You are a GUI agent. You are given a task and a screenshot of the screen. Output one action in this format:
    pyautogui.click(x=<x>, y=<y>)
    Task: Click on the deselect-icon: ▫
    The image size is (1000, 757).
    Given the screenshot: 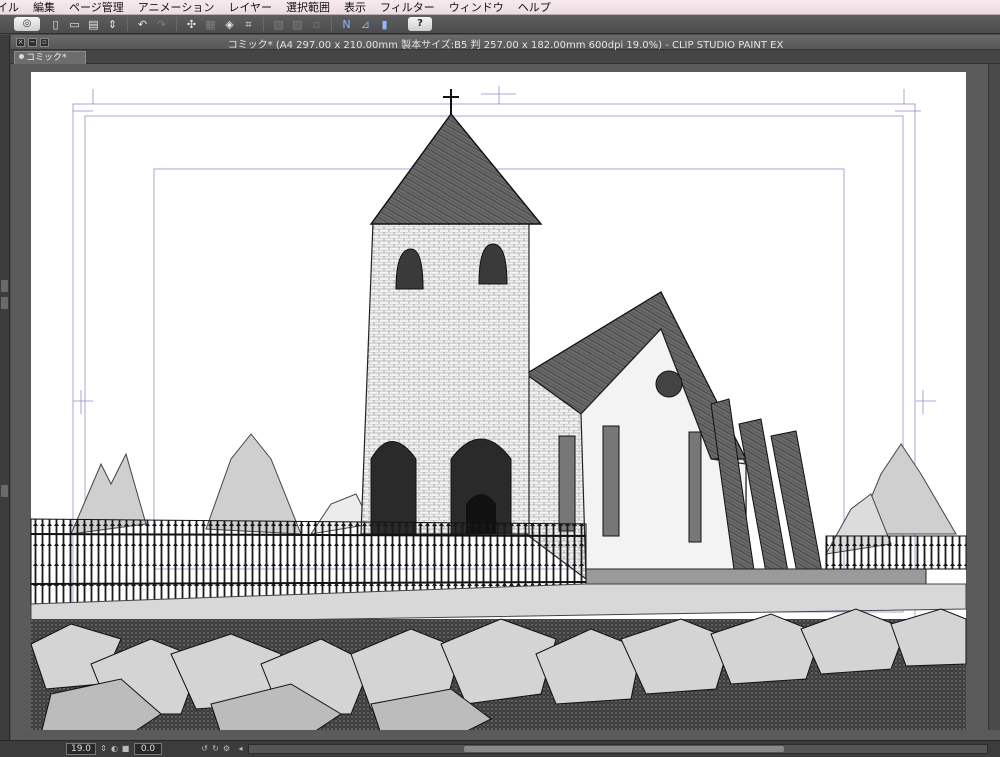 What is the action you would take?
    pyautogui.click(x=316, y=24)
    